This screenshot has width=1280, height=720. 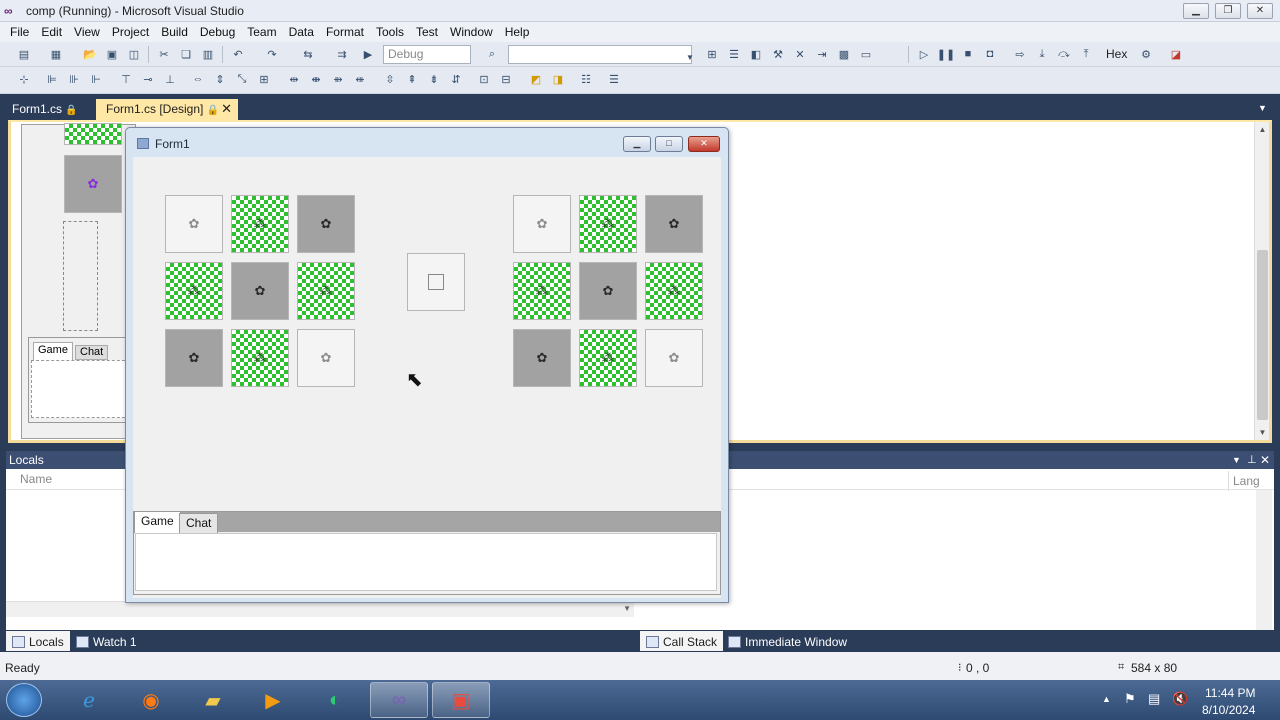 I want to click on column-lang: Lang, so click(x=1244, y=481).